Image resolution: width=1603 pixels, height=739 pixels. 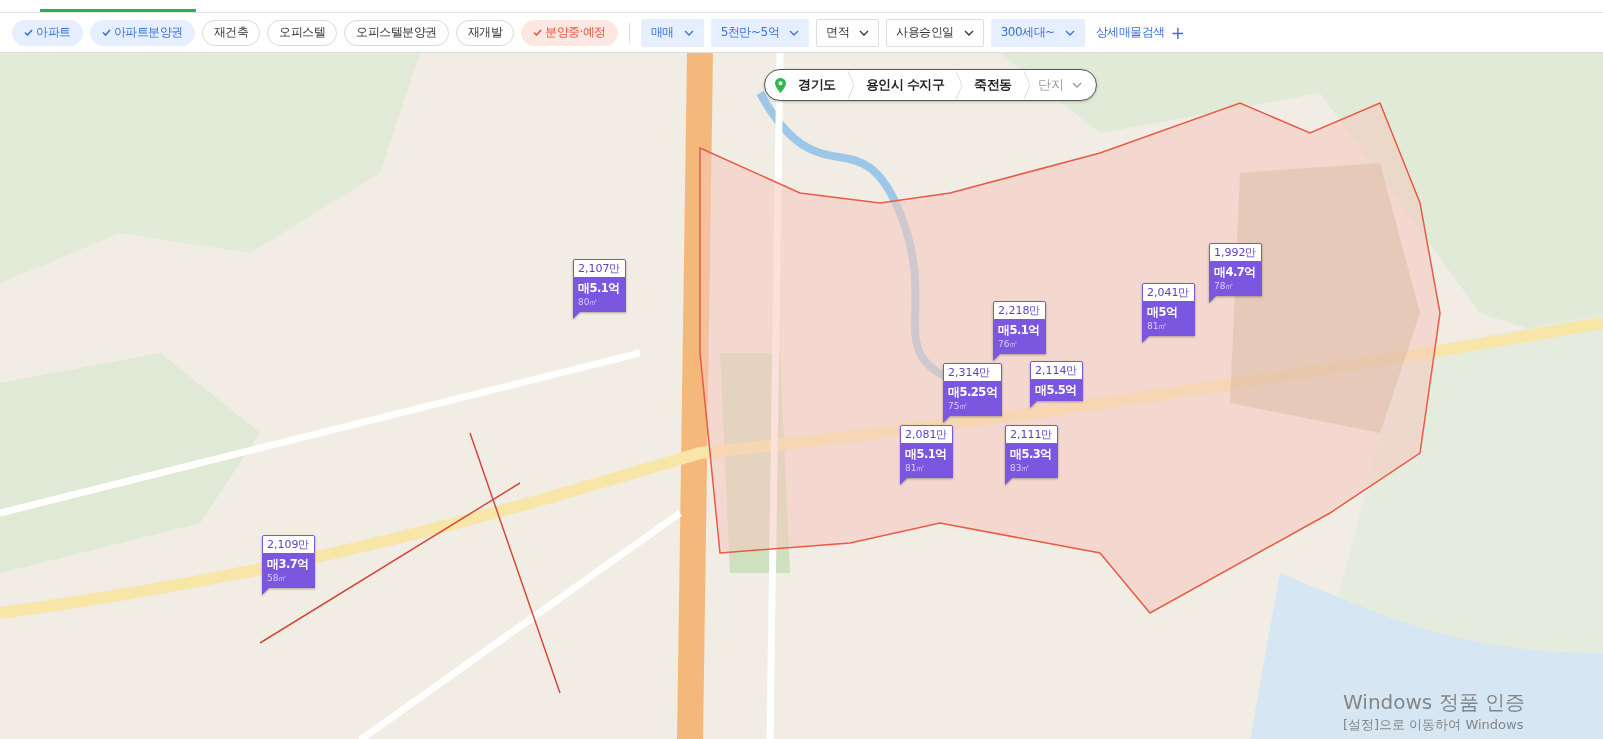 I want to click on marker-price-per-area: 2,111만, so click(x=1031, y=434).